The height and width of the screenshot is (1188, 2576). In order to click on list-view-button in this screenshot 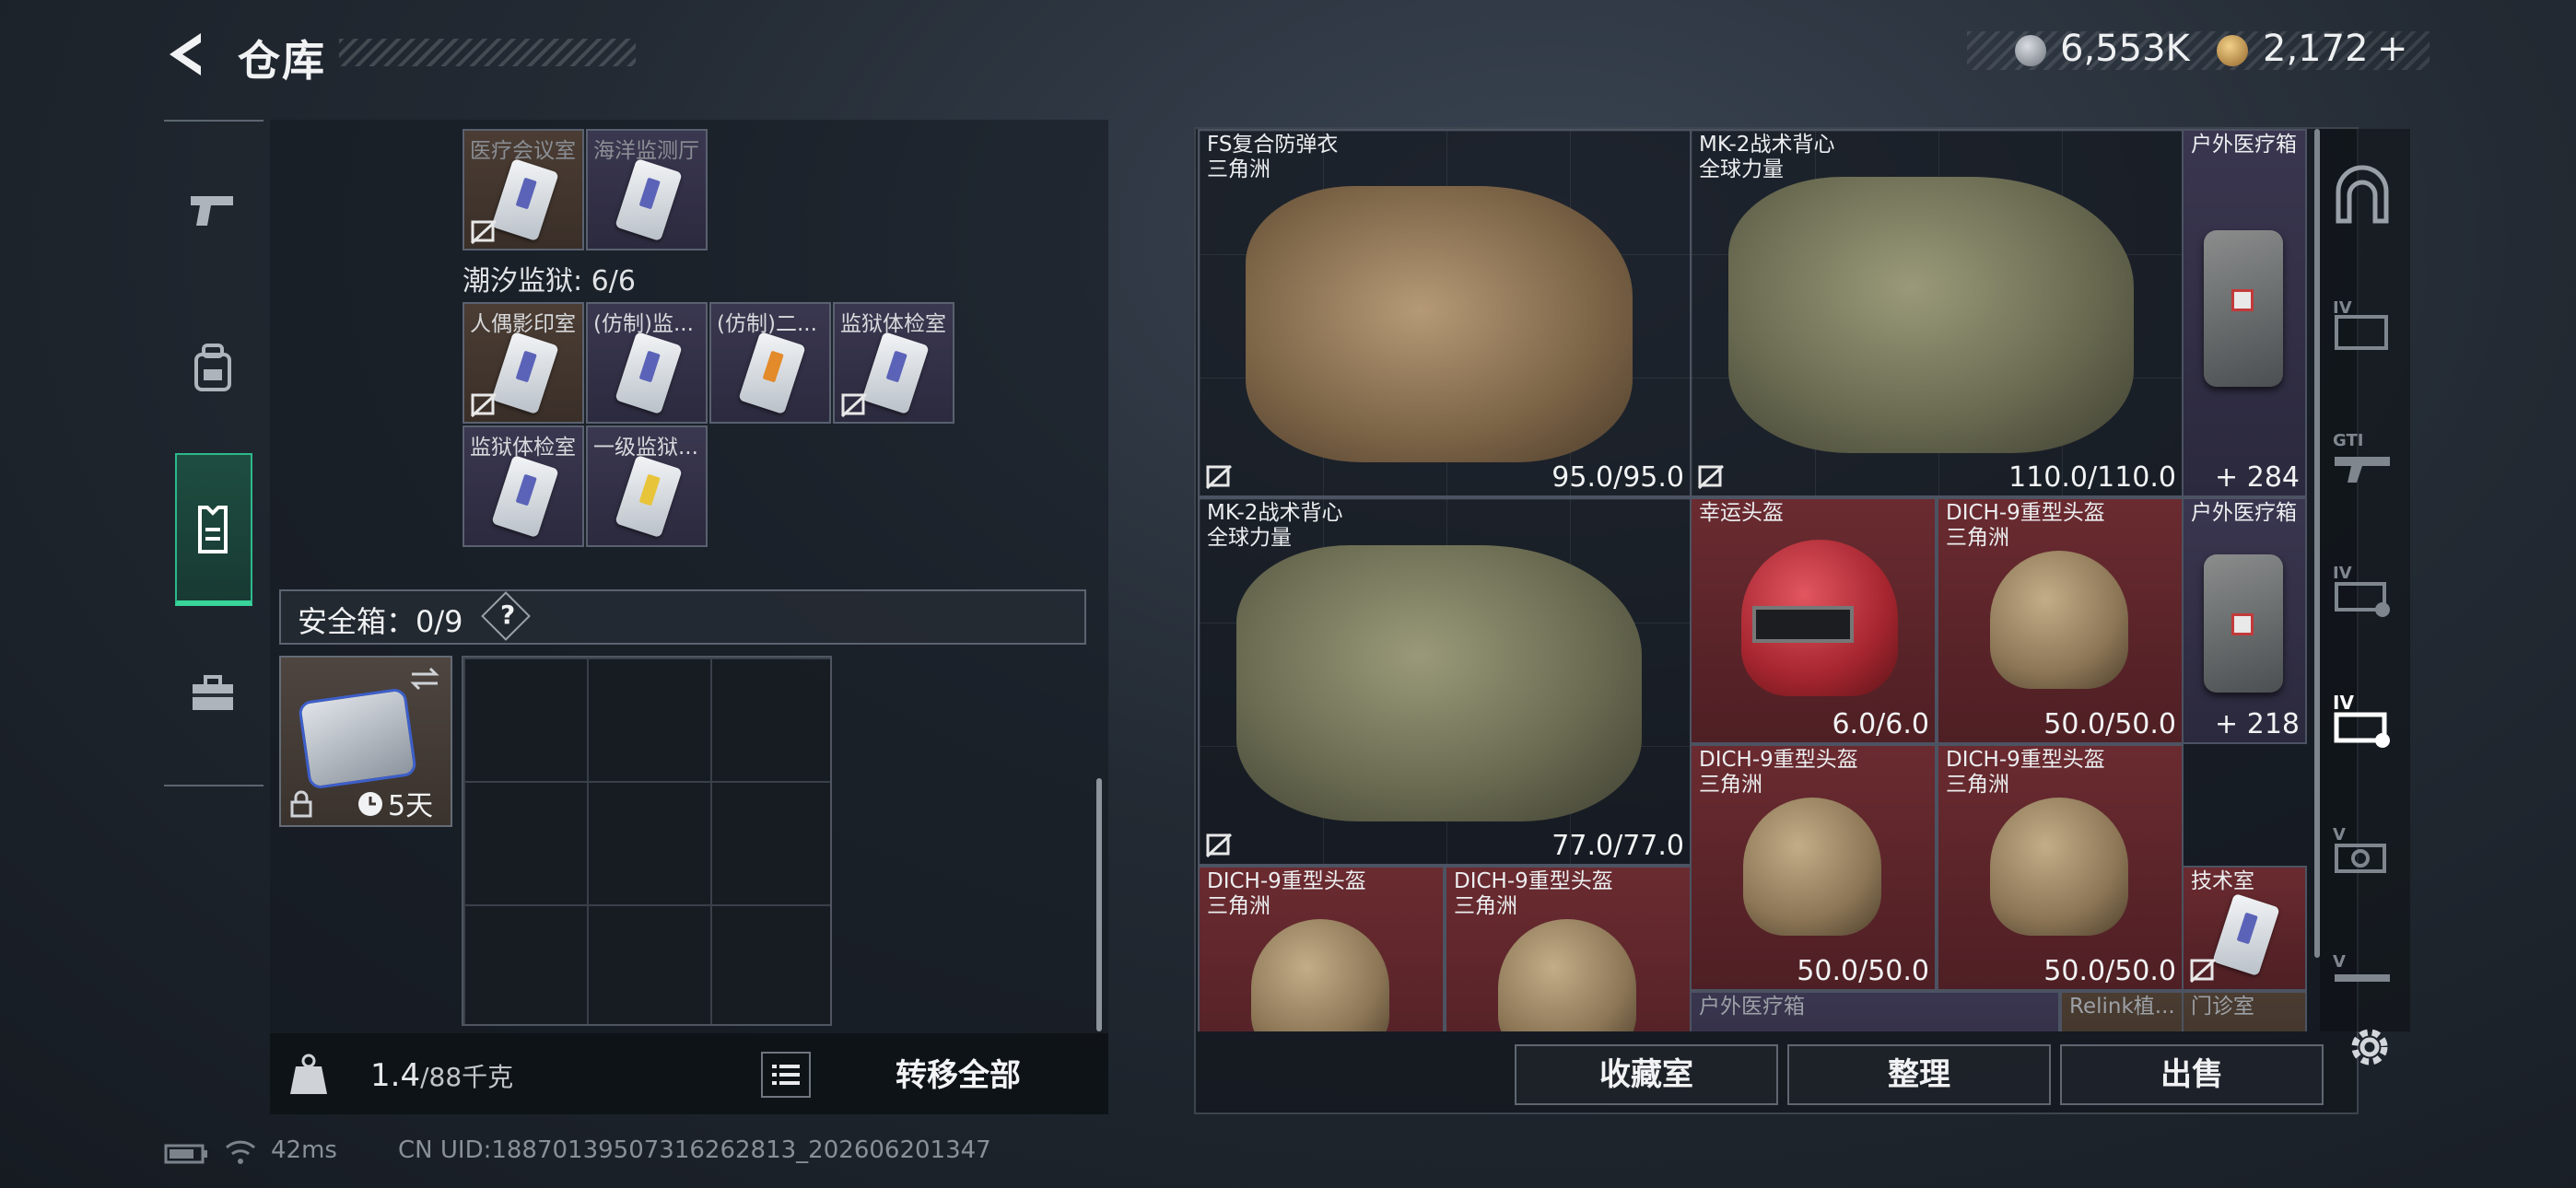, I will do `click(786, 1075)`.